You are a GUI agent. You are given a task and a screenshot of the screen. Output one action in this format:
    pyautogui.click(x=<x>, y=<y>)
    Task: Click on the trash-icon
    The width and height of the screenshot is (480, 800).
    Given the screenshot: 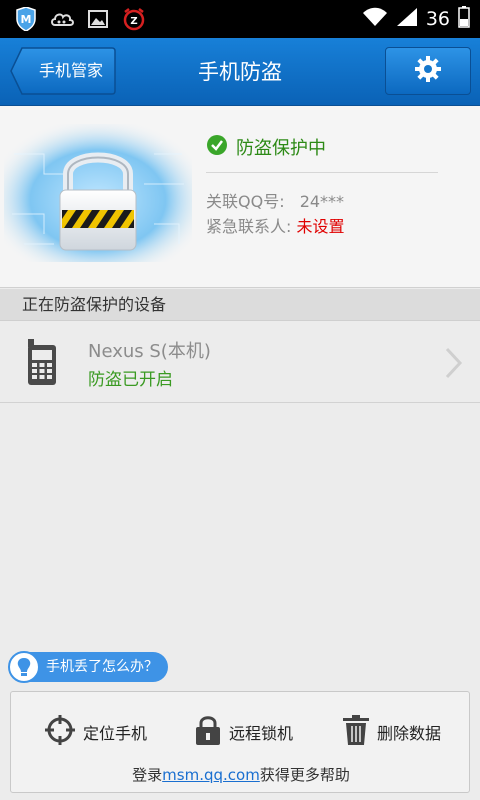 What is the action you would take?
    pyautogui.click(x=356, y=732)
    